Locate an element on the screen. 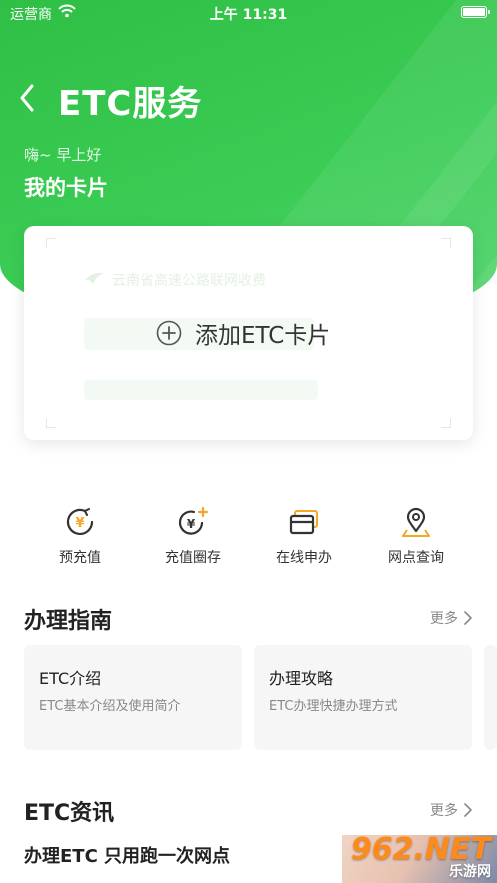 This screenshot has height=883, width=497. watermark-big: 962.NET is located at coordinates (420, 851).